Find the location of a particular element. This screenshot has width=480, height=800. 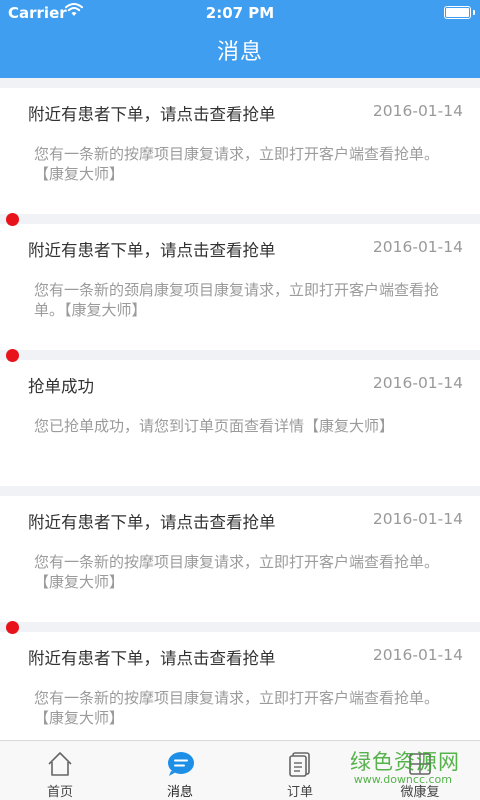

tab-messages-label: 消息 is located at coordinates (179, 792).